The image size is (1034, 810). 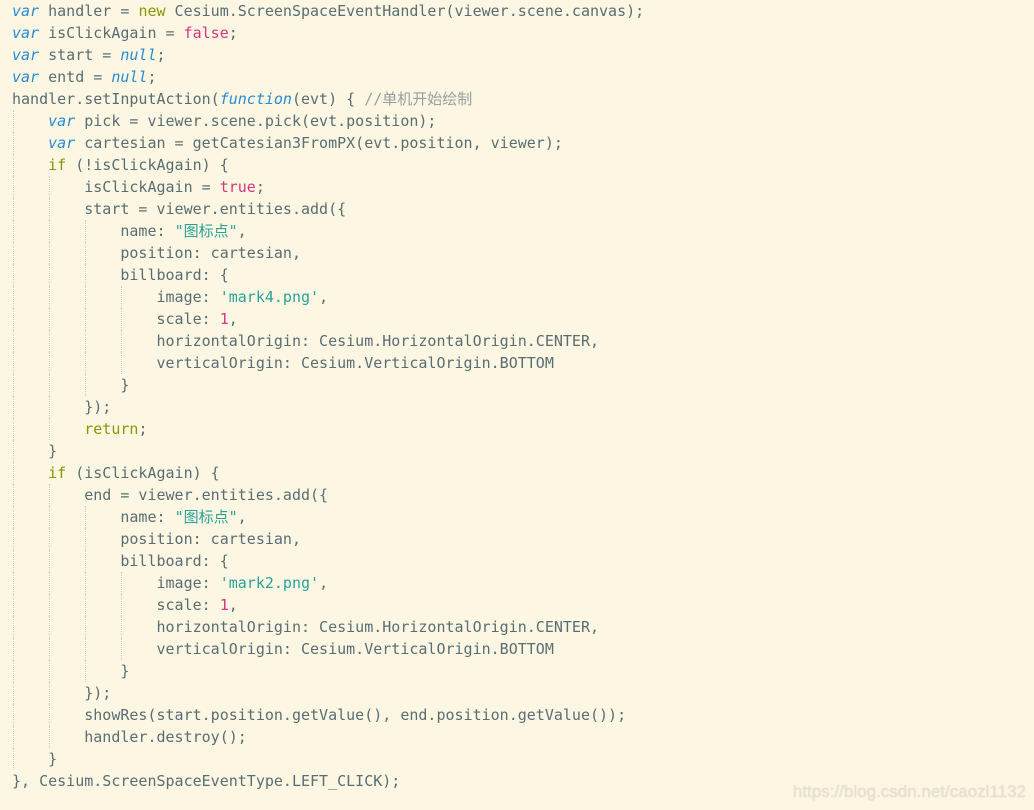 I want to click on code-line: if (!isClickAgain) {, so click(x=328, y=165).